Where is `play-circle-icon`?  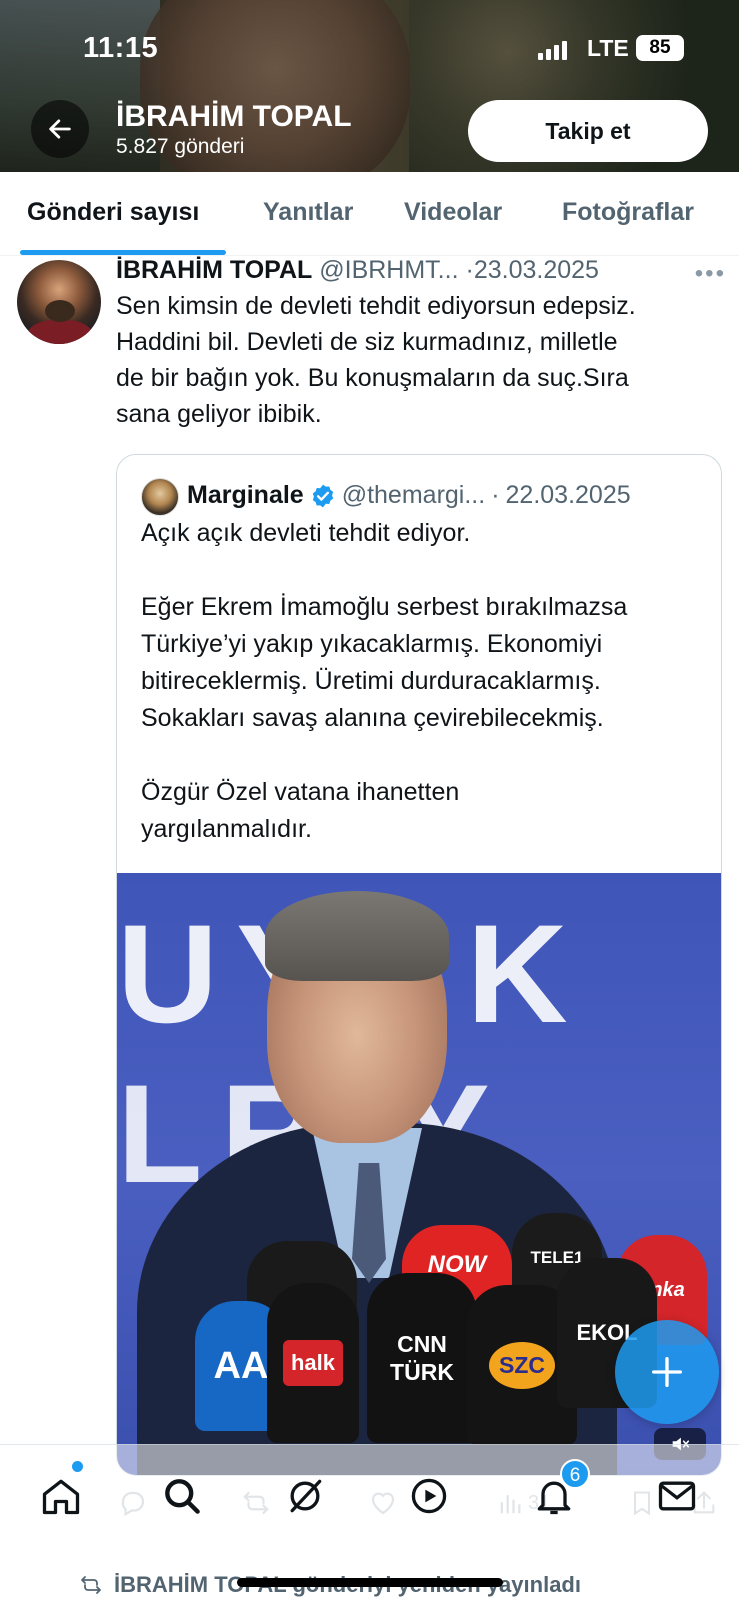 play-circle-icon is located at coordinates (429, 1496).